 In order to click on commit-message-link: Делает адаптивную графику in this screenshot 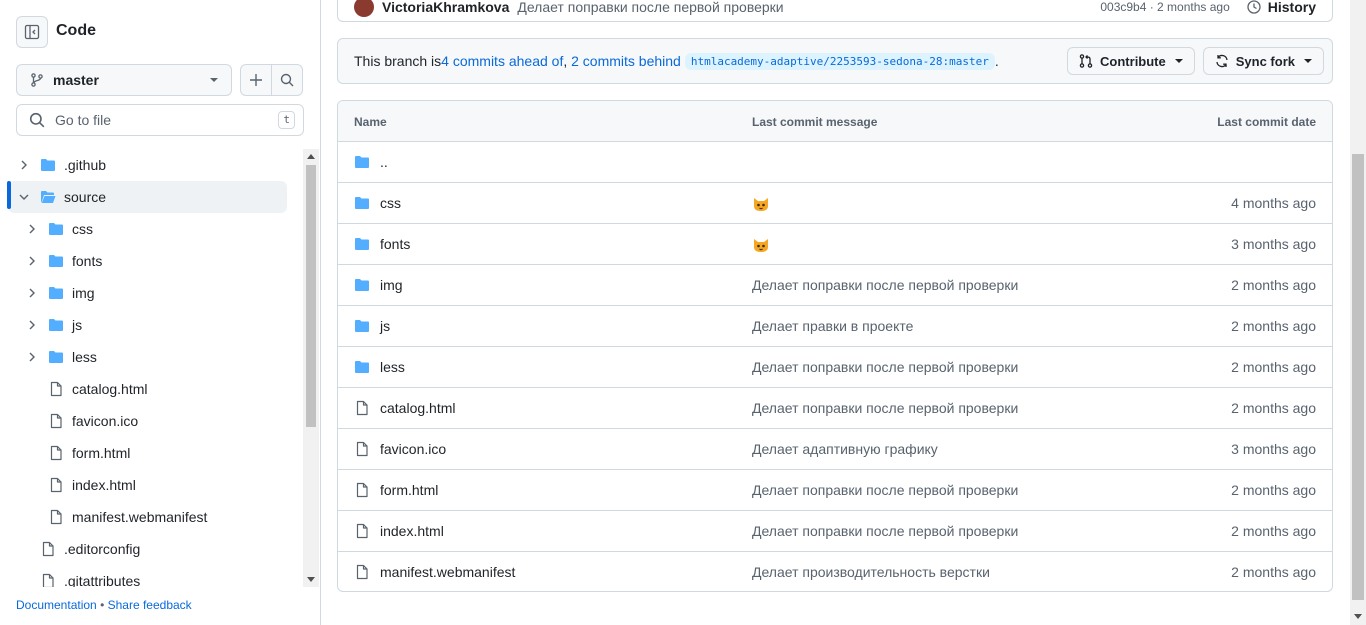, I will do `click(845, 449)`.